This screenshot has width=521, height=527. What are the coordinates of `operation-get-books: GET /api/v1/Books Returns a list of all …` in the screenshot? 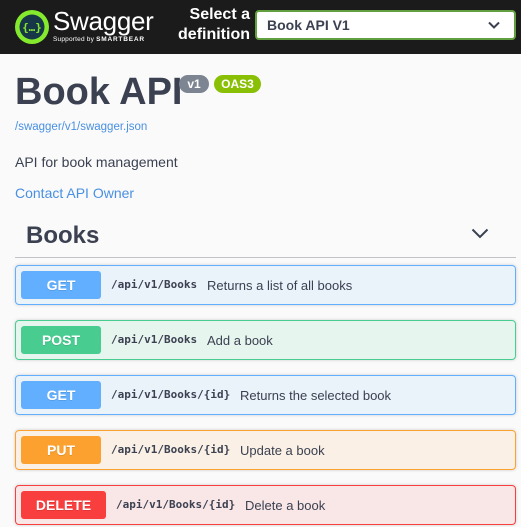 It's located at (265, 285).